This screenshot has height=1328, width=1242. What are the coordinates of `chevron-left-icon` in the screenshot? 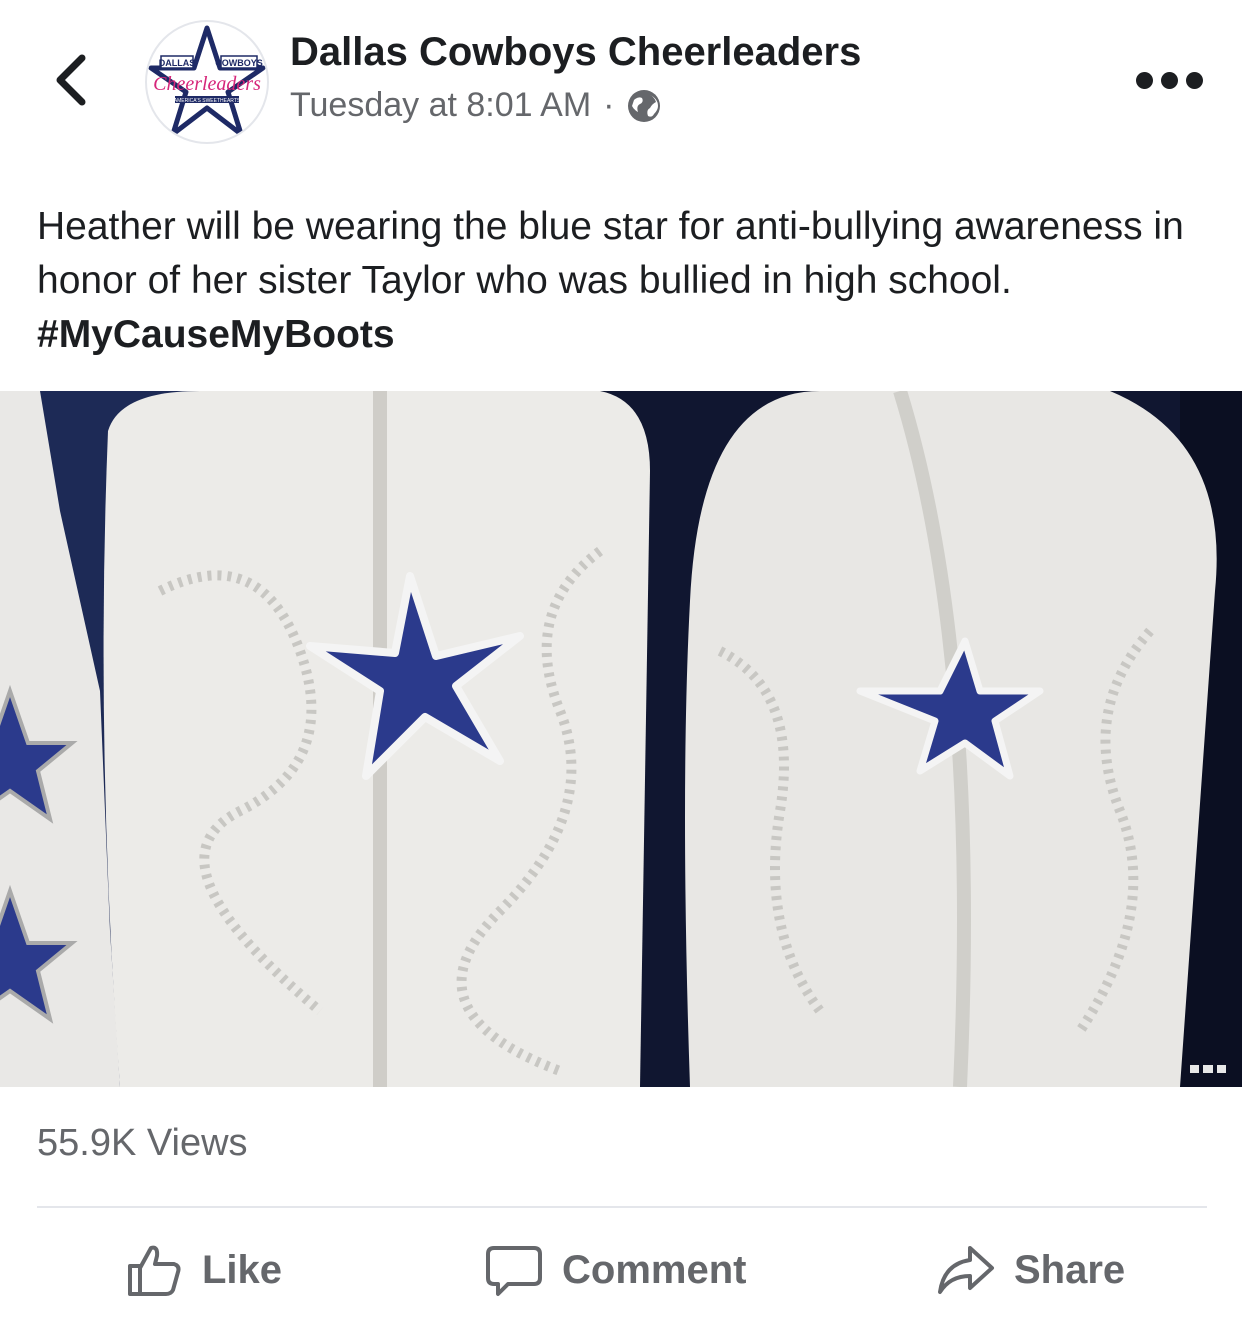 It's located at (71, 80).